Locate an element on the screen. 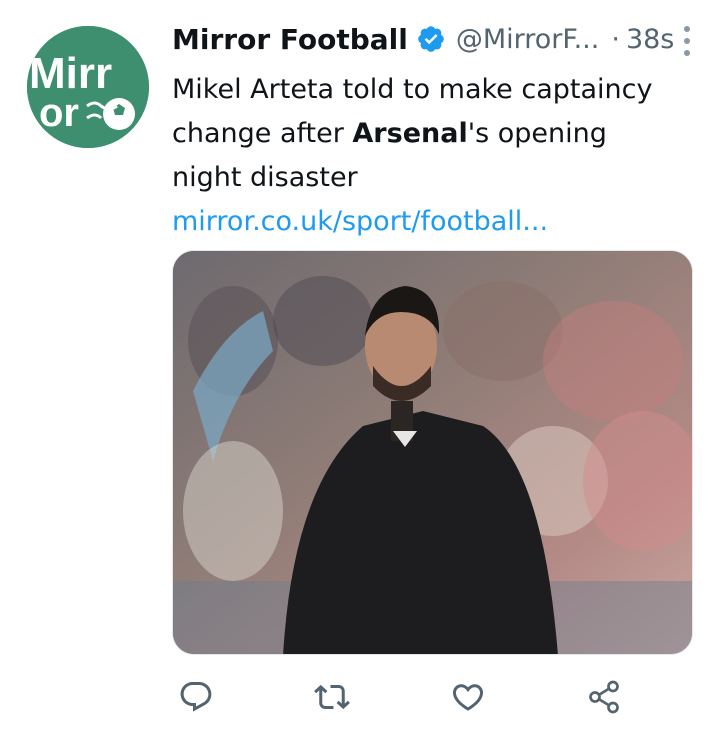  tweet-header: Mirror Football @MirrorF... · 38s is located at coordinates (437, 39).